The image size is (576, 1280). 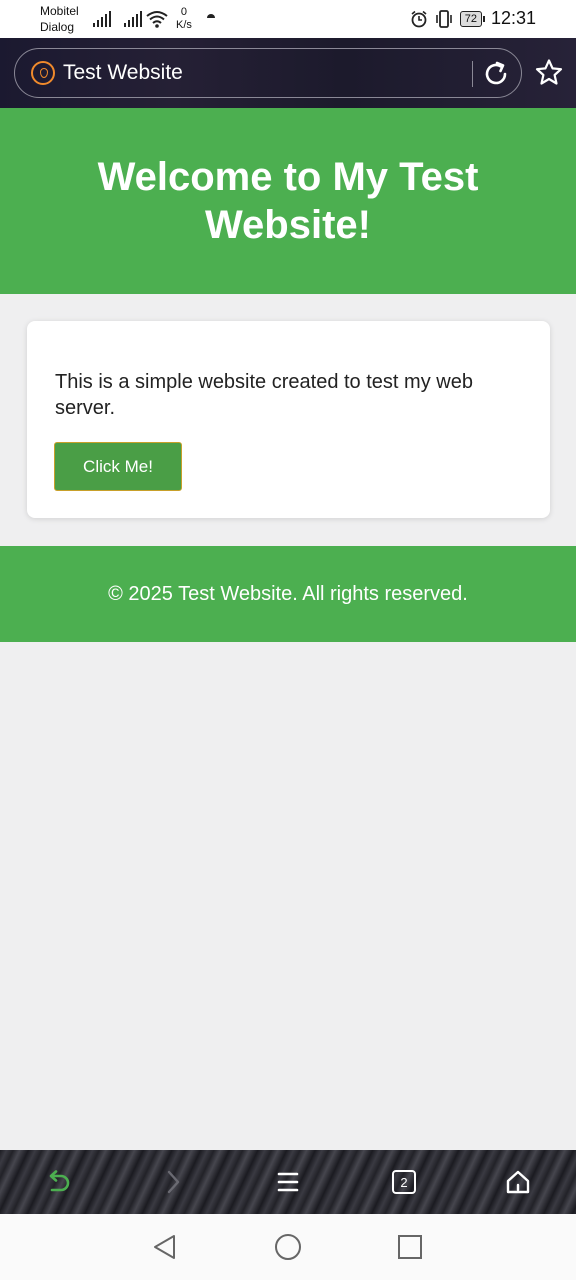 What do you see at coordinates (59, 11) in the screenshot?
I see `carrier-1: Mobitel` at bounding box center [59, 11].